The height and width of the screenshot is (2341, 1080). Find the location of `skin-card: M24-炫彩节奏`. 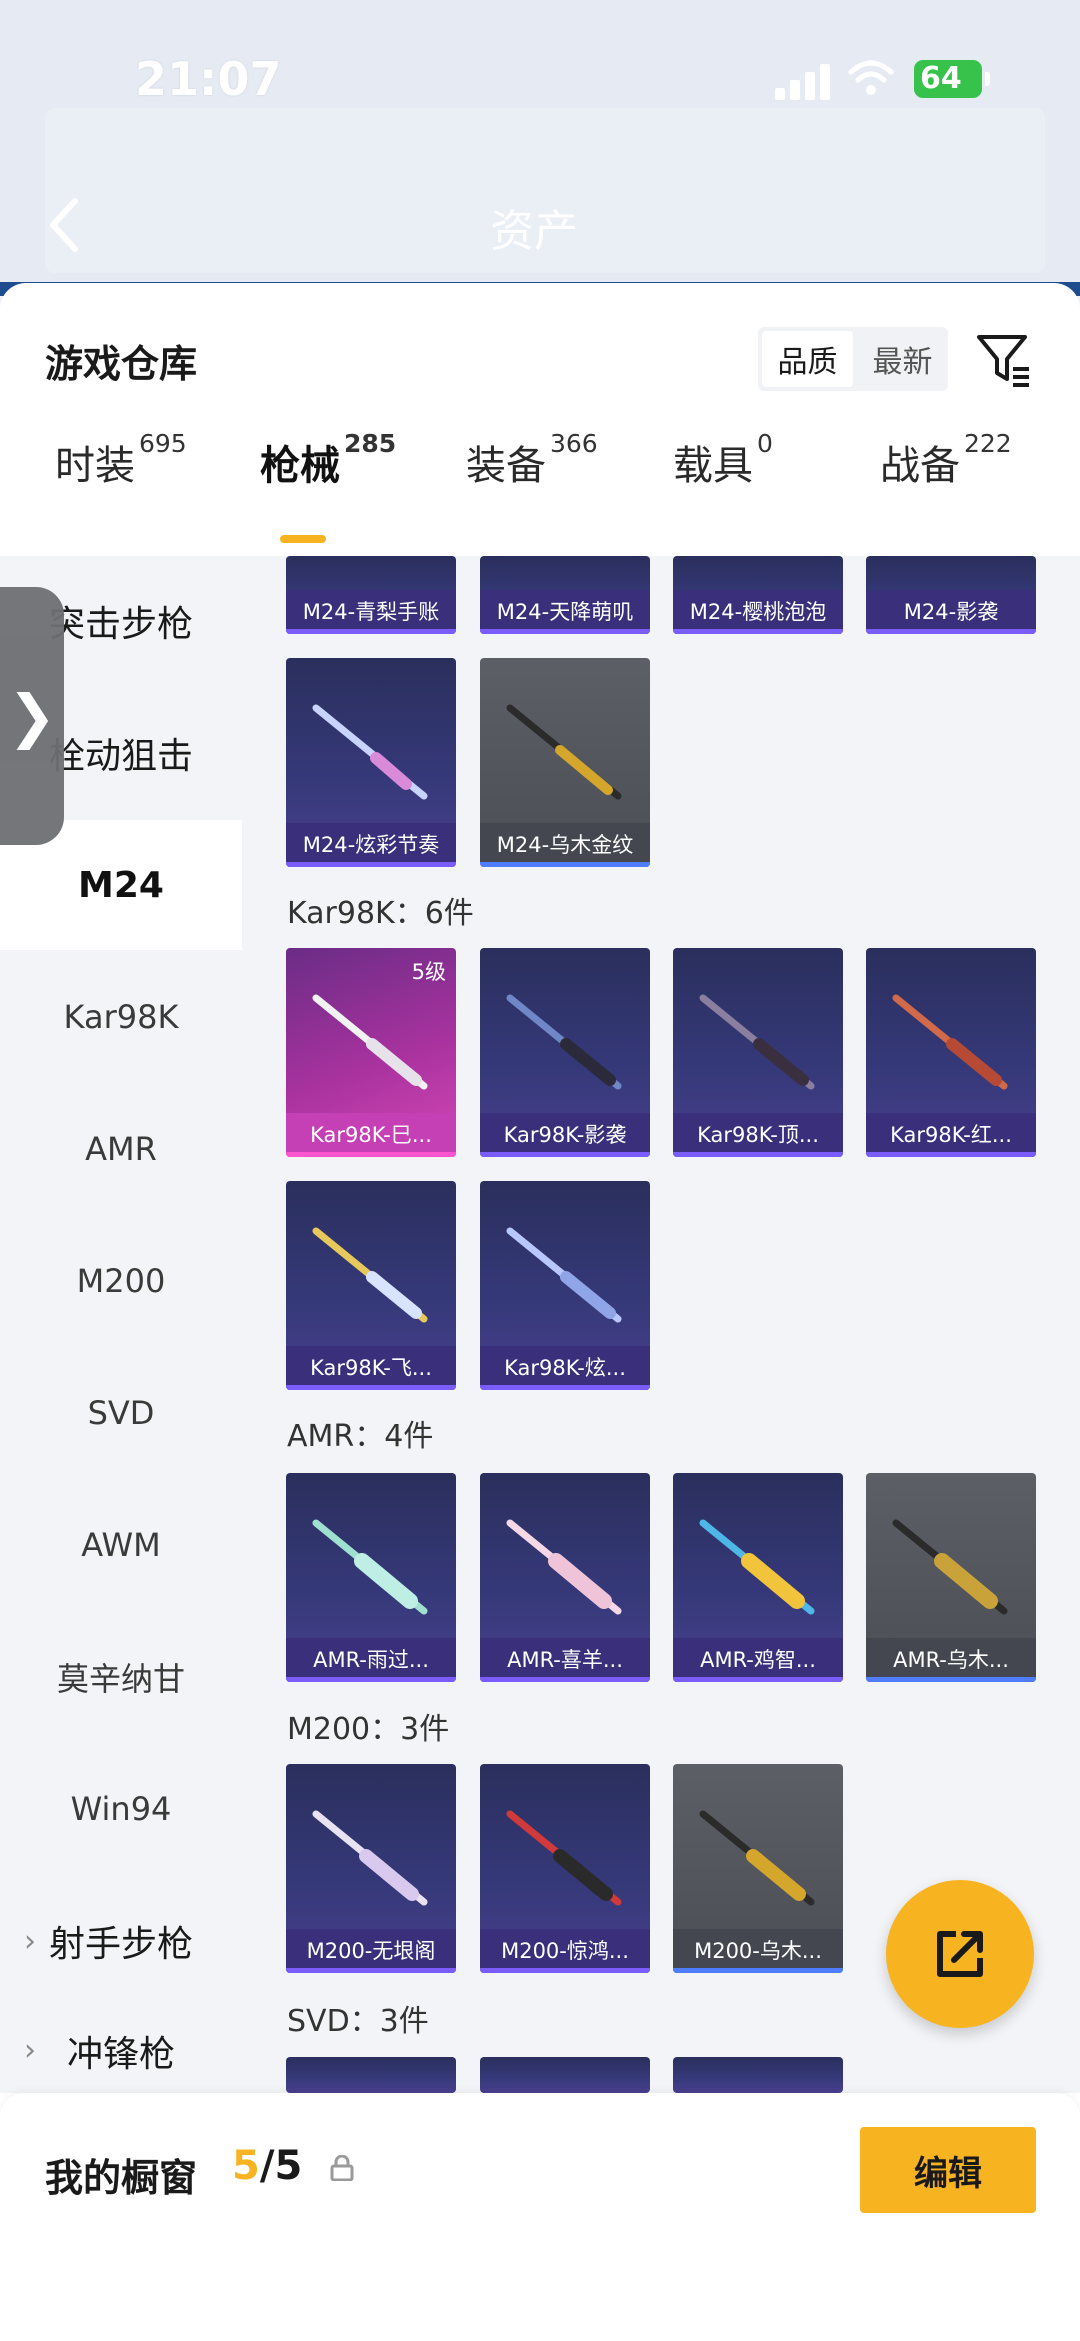

skin-card: M24-炫彩节奏 is located at coordinates (371, 762).